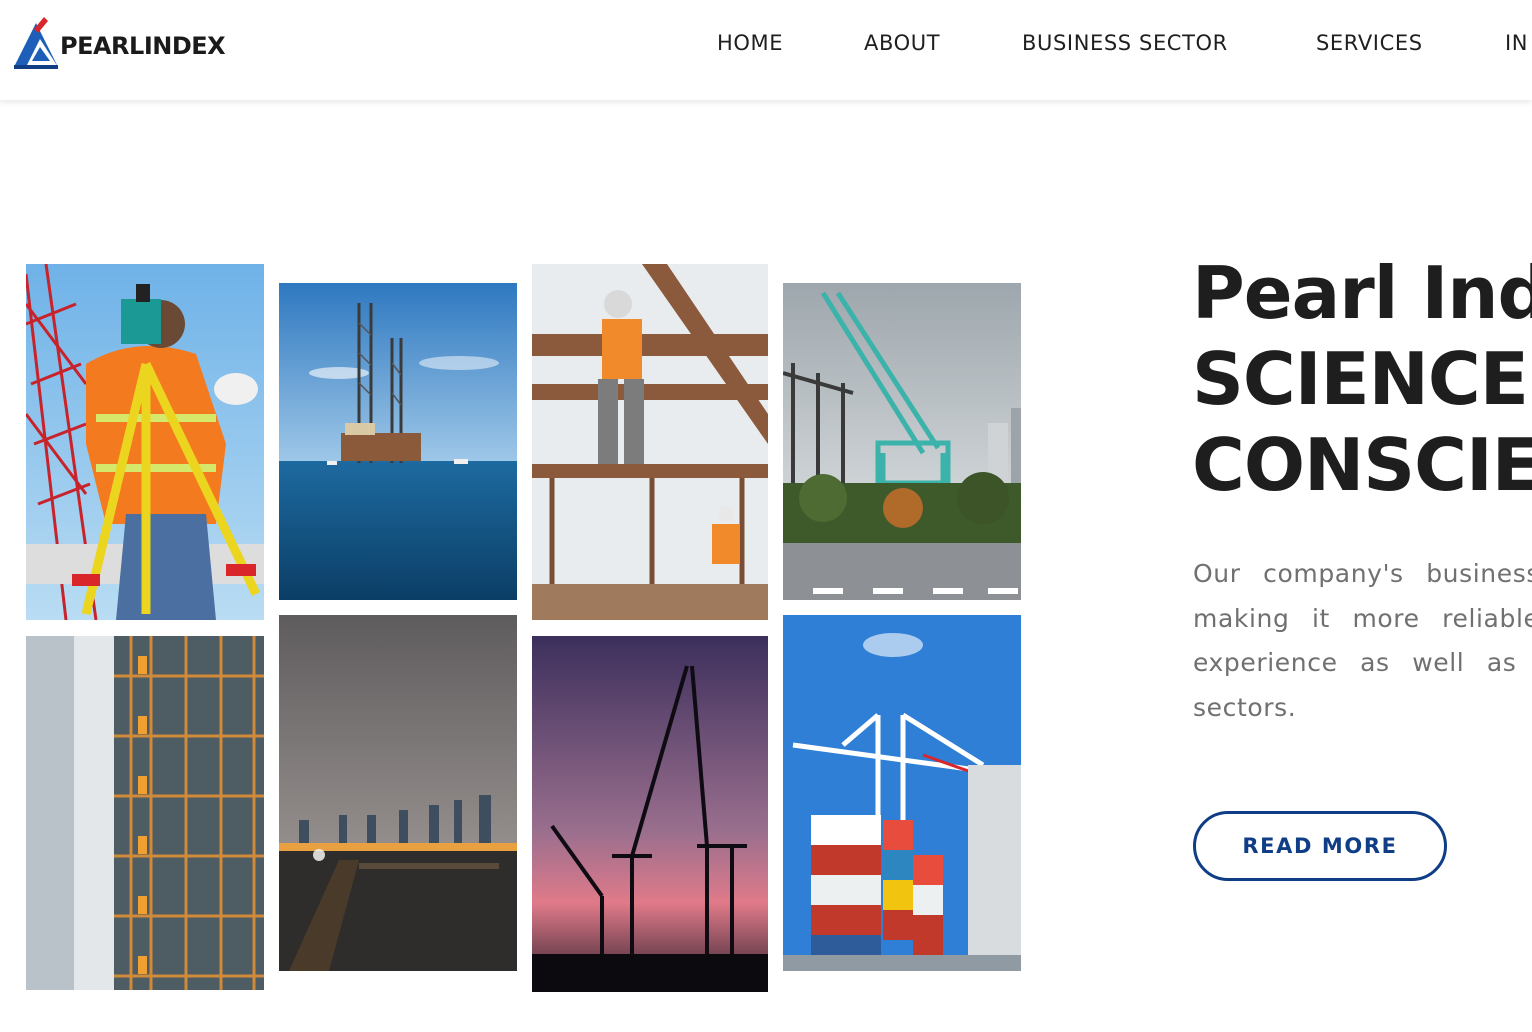 Image resolution: width=1532 pixels, height=1032 pixels. Describe the element at coordinates (1362, 293) in the screenshot. I see `hero-title-line: Pearl Inde` at that location.